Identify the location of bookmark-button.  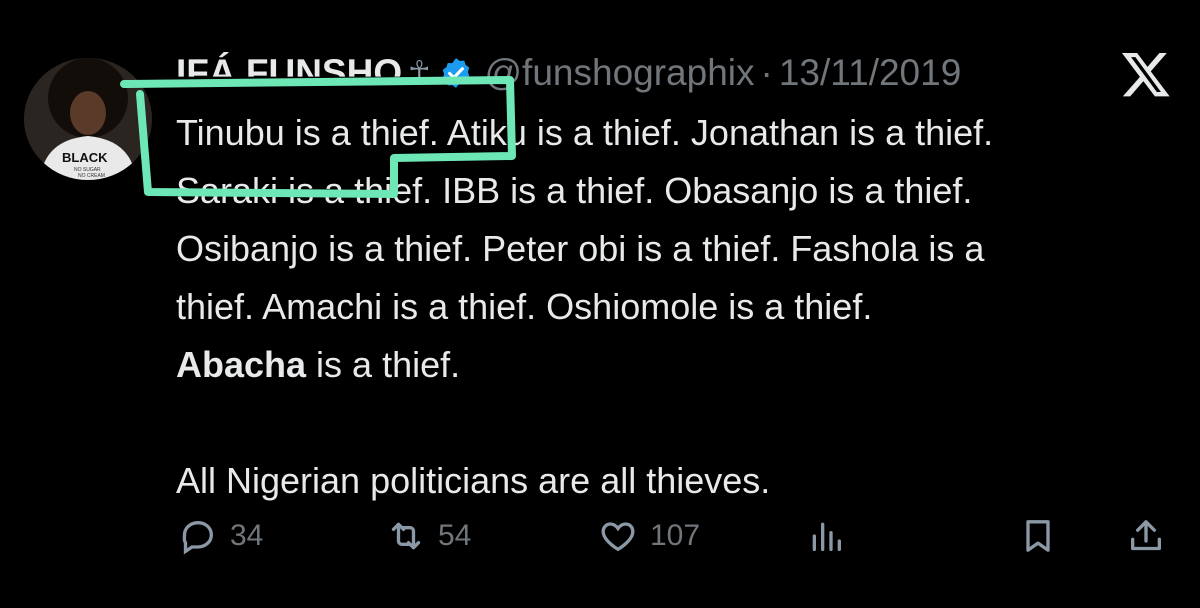
(1038, 536).